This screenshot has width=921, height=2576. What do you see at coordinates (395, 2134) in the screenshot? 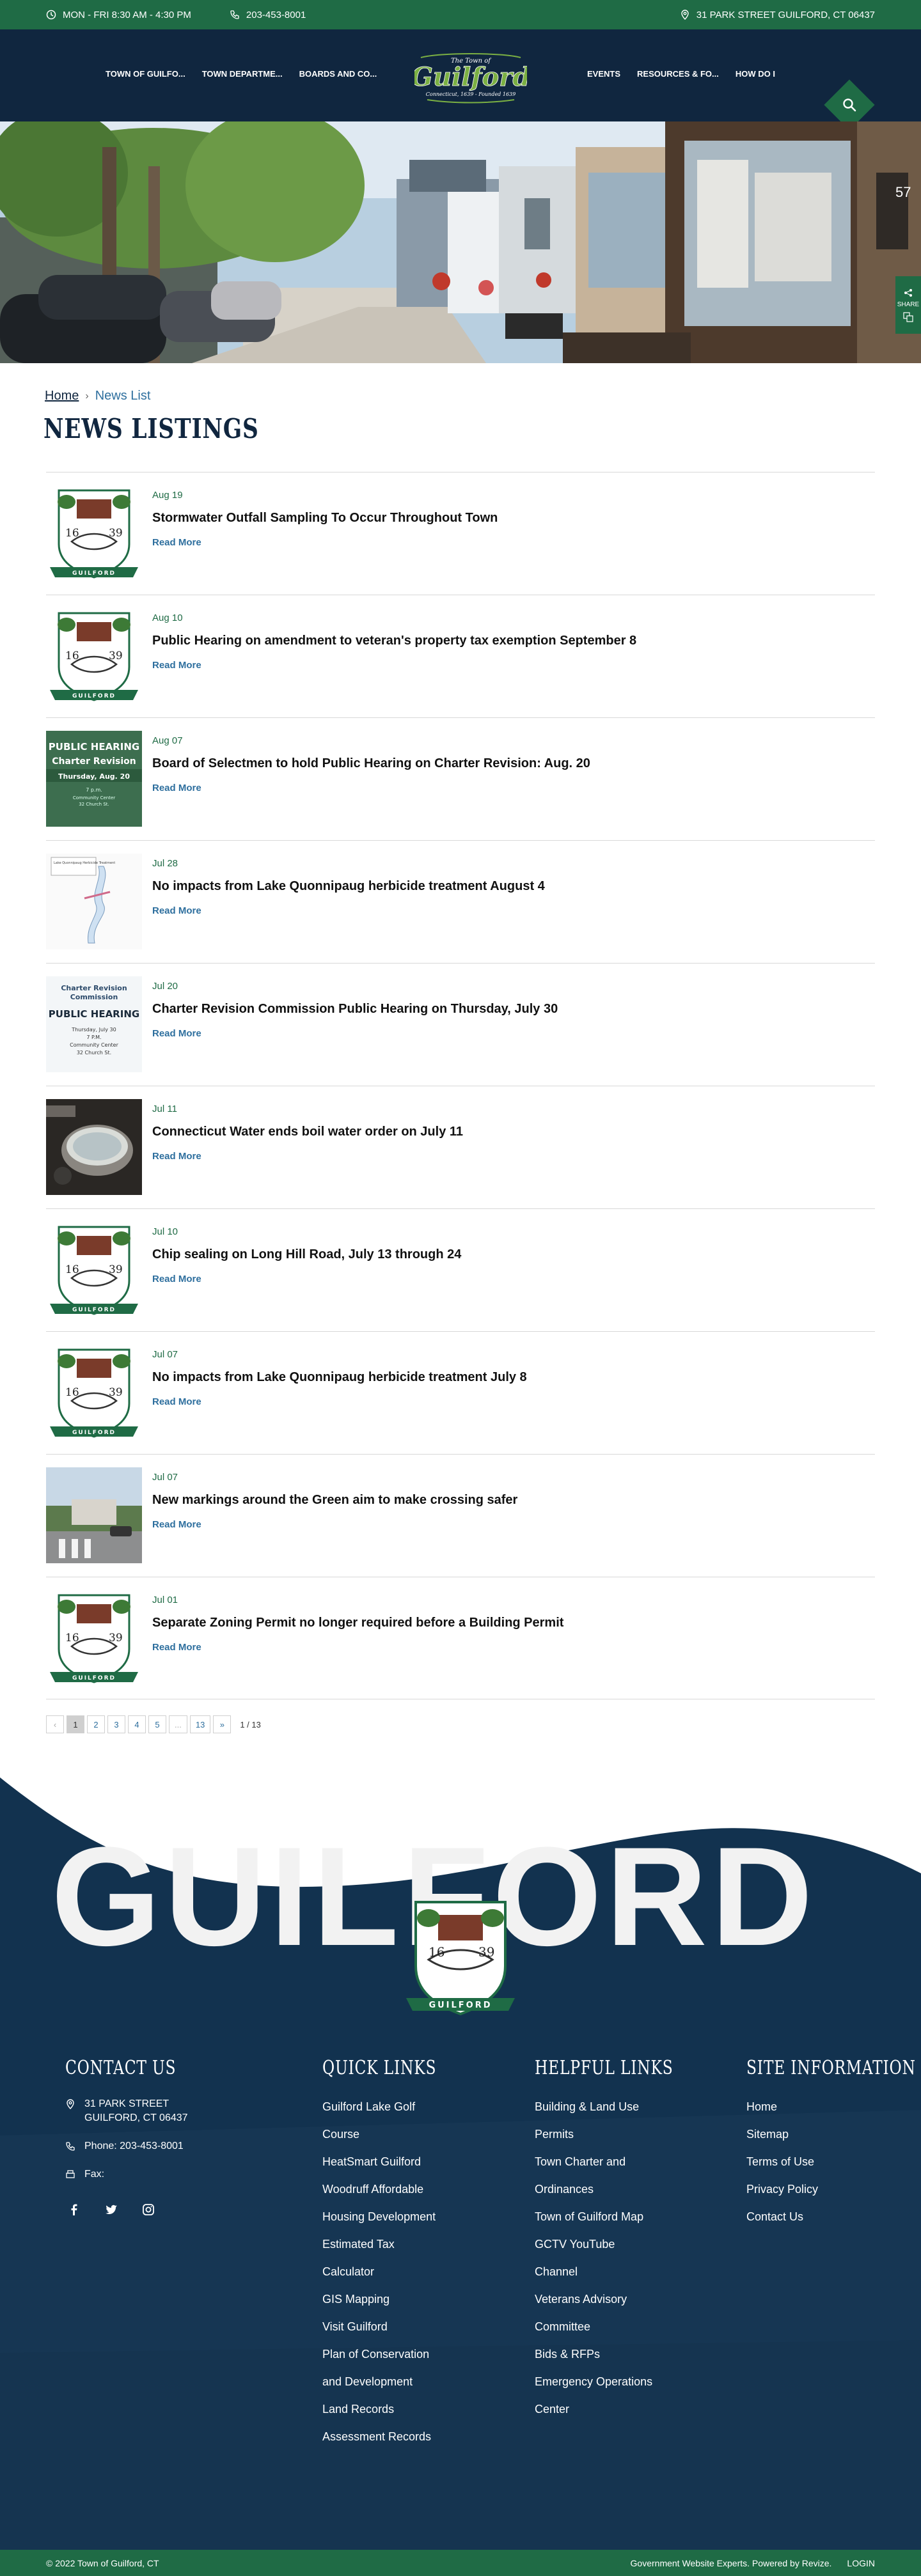
I see `footer-link: Course` at bounding box center [395, 2134].